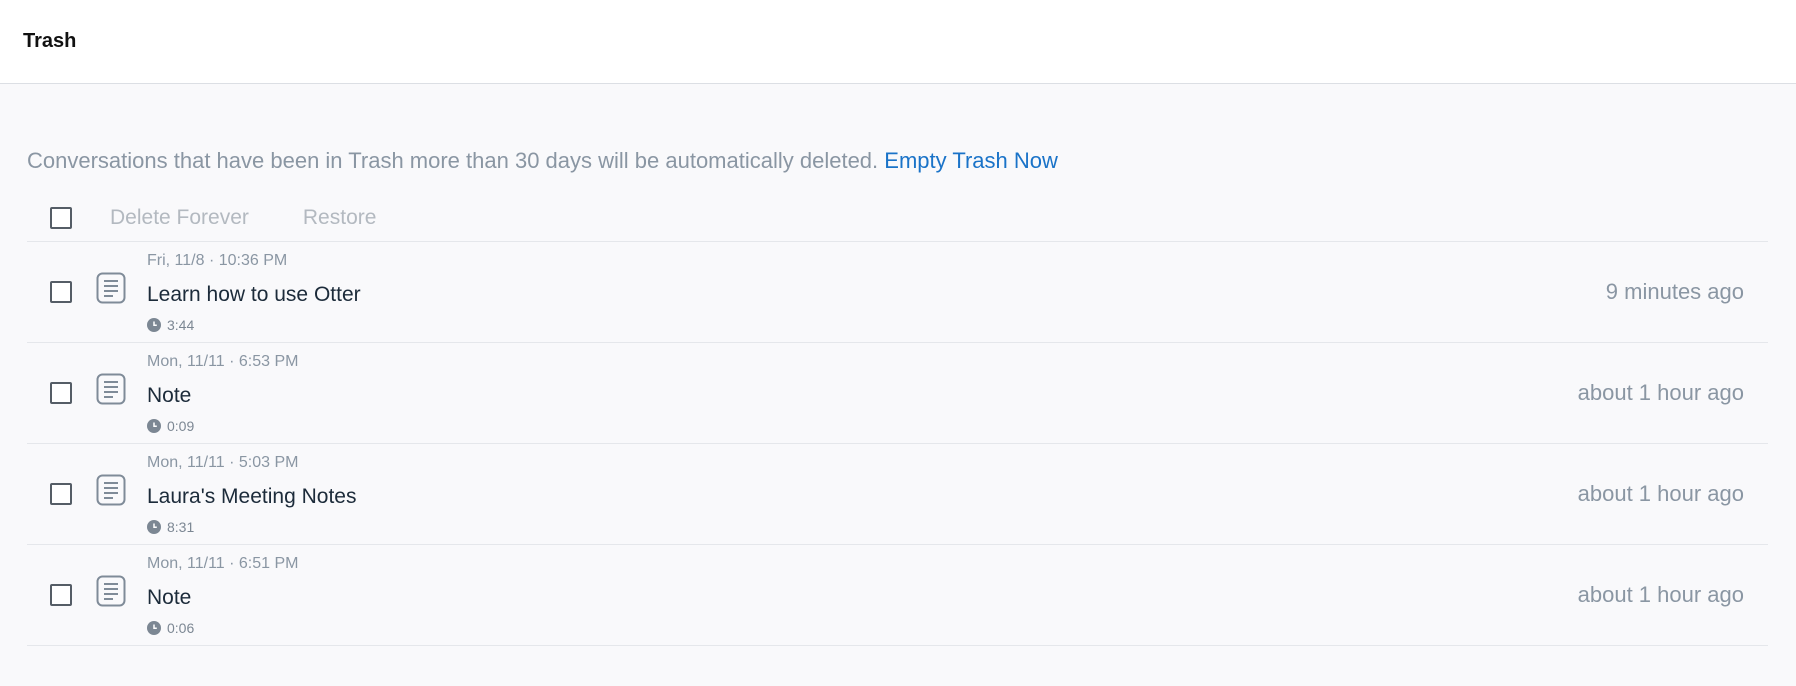  Describe the element at coordinates (222, 426) in the screenshot. I see `item-duration: 0:09` at that location.